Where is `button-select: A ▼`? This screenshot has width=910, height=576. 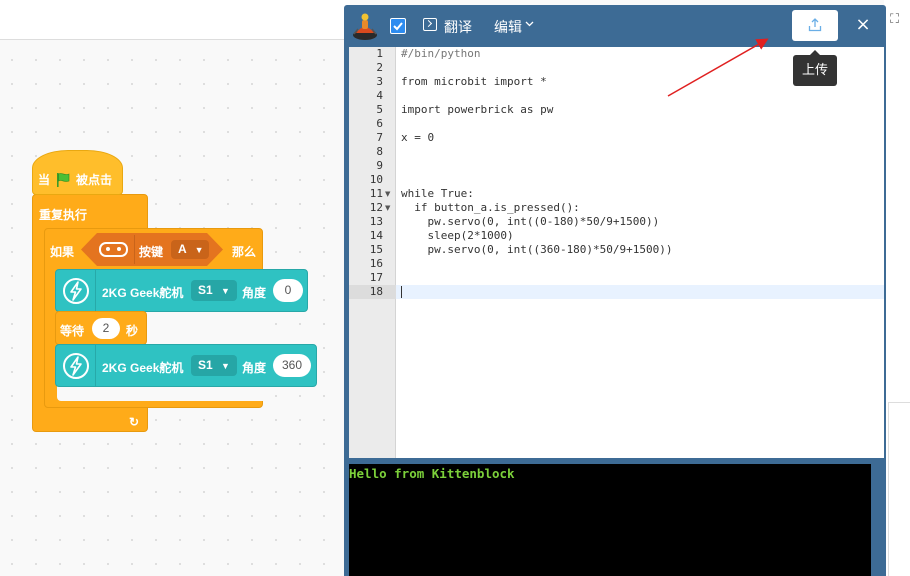
button-select: A ▼ is located at coordinates (190, 249).